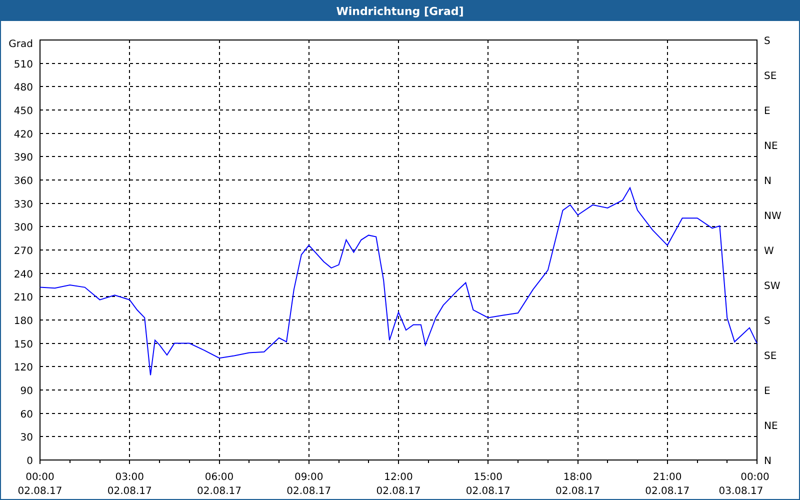 This screenshot has width=800, height=500. Describe the element at coordinates (773, 216) in the screenshot. I see `direction-tick-label: NW` at that location.